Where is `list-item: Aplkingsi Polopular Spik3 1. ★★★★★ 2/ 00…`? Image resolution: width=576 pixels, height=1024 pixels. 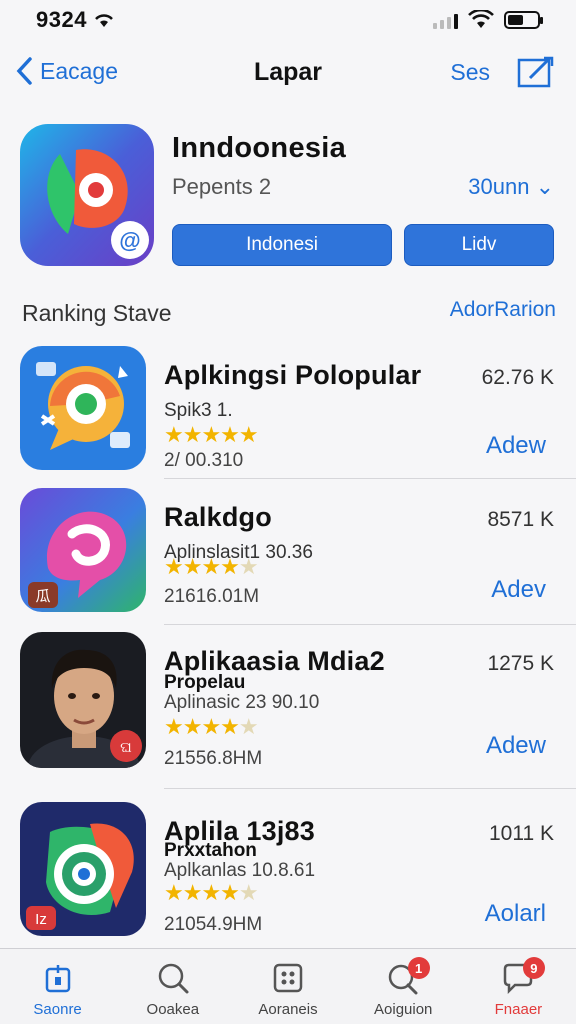
list-item: Aplkingsi Polopular Spik3 1. ★★★★★ 2/ 00… is located at coordinates (288, 416).